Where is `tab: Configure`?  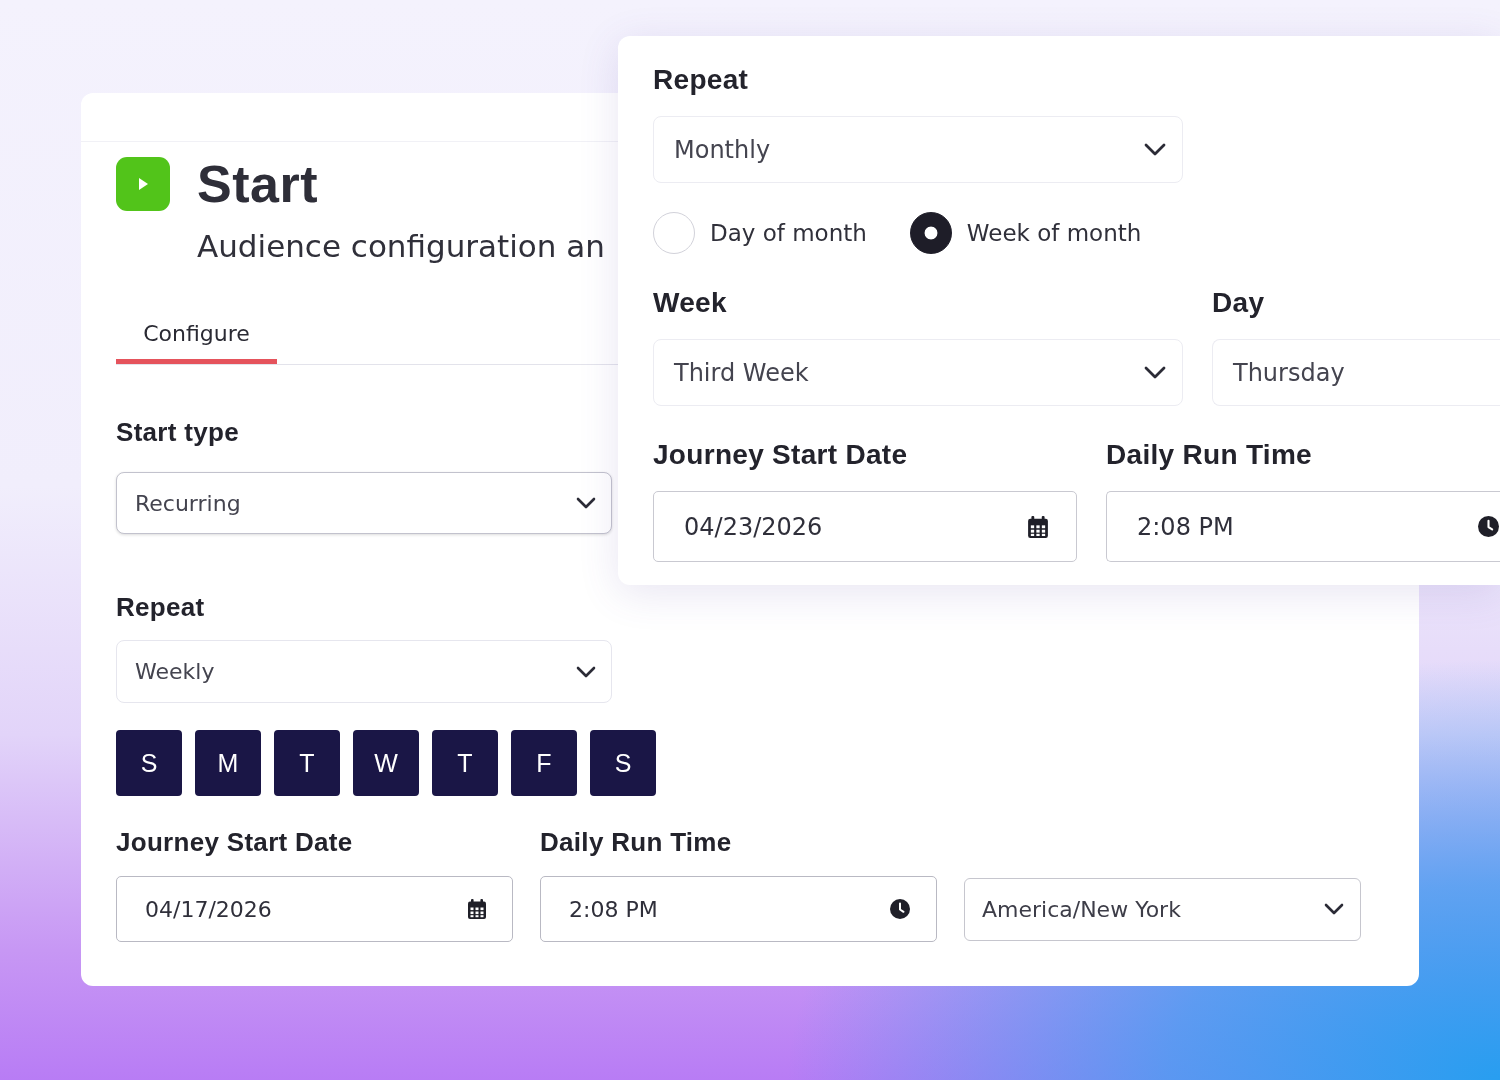 tab: Configure is located at coordinates (196, 335).